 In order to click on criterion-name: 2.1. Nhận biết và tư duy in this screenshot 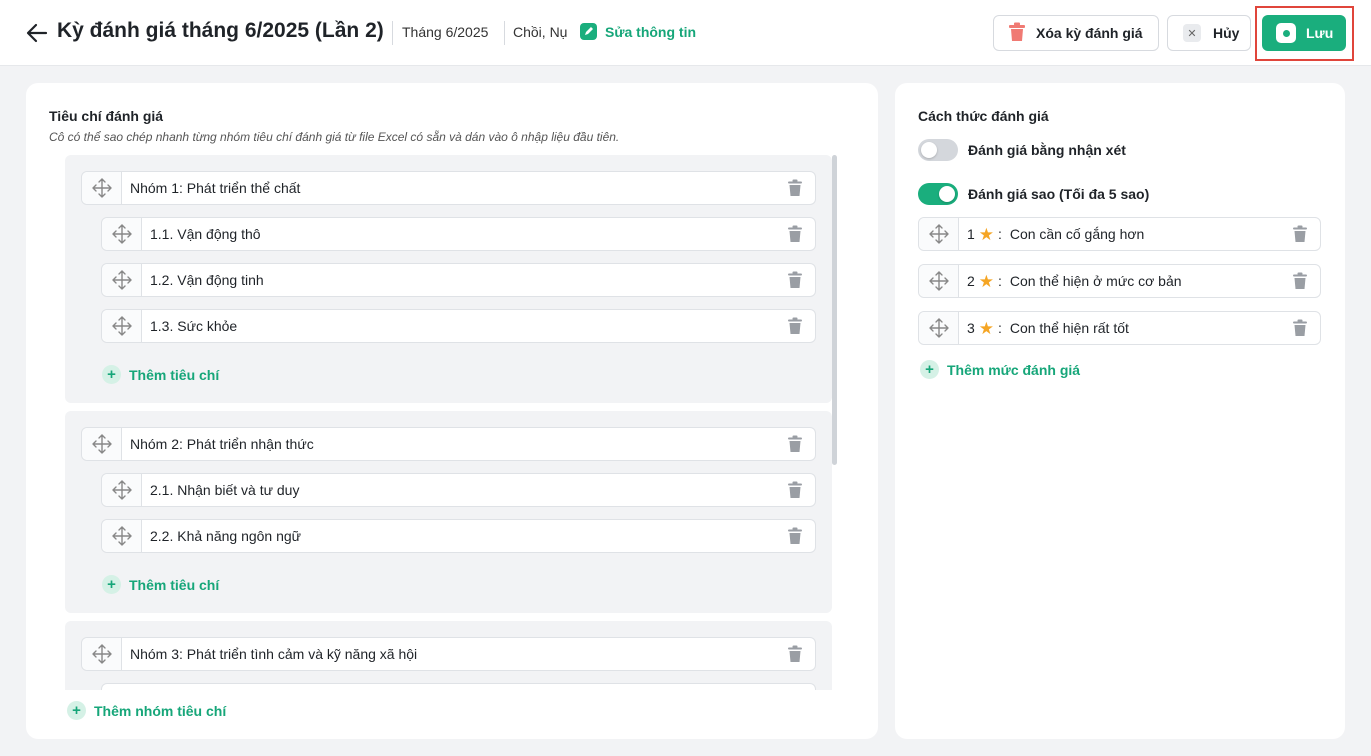, I will do `click(458, 490)`.